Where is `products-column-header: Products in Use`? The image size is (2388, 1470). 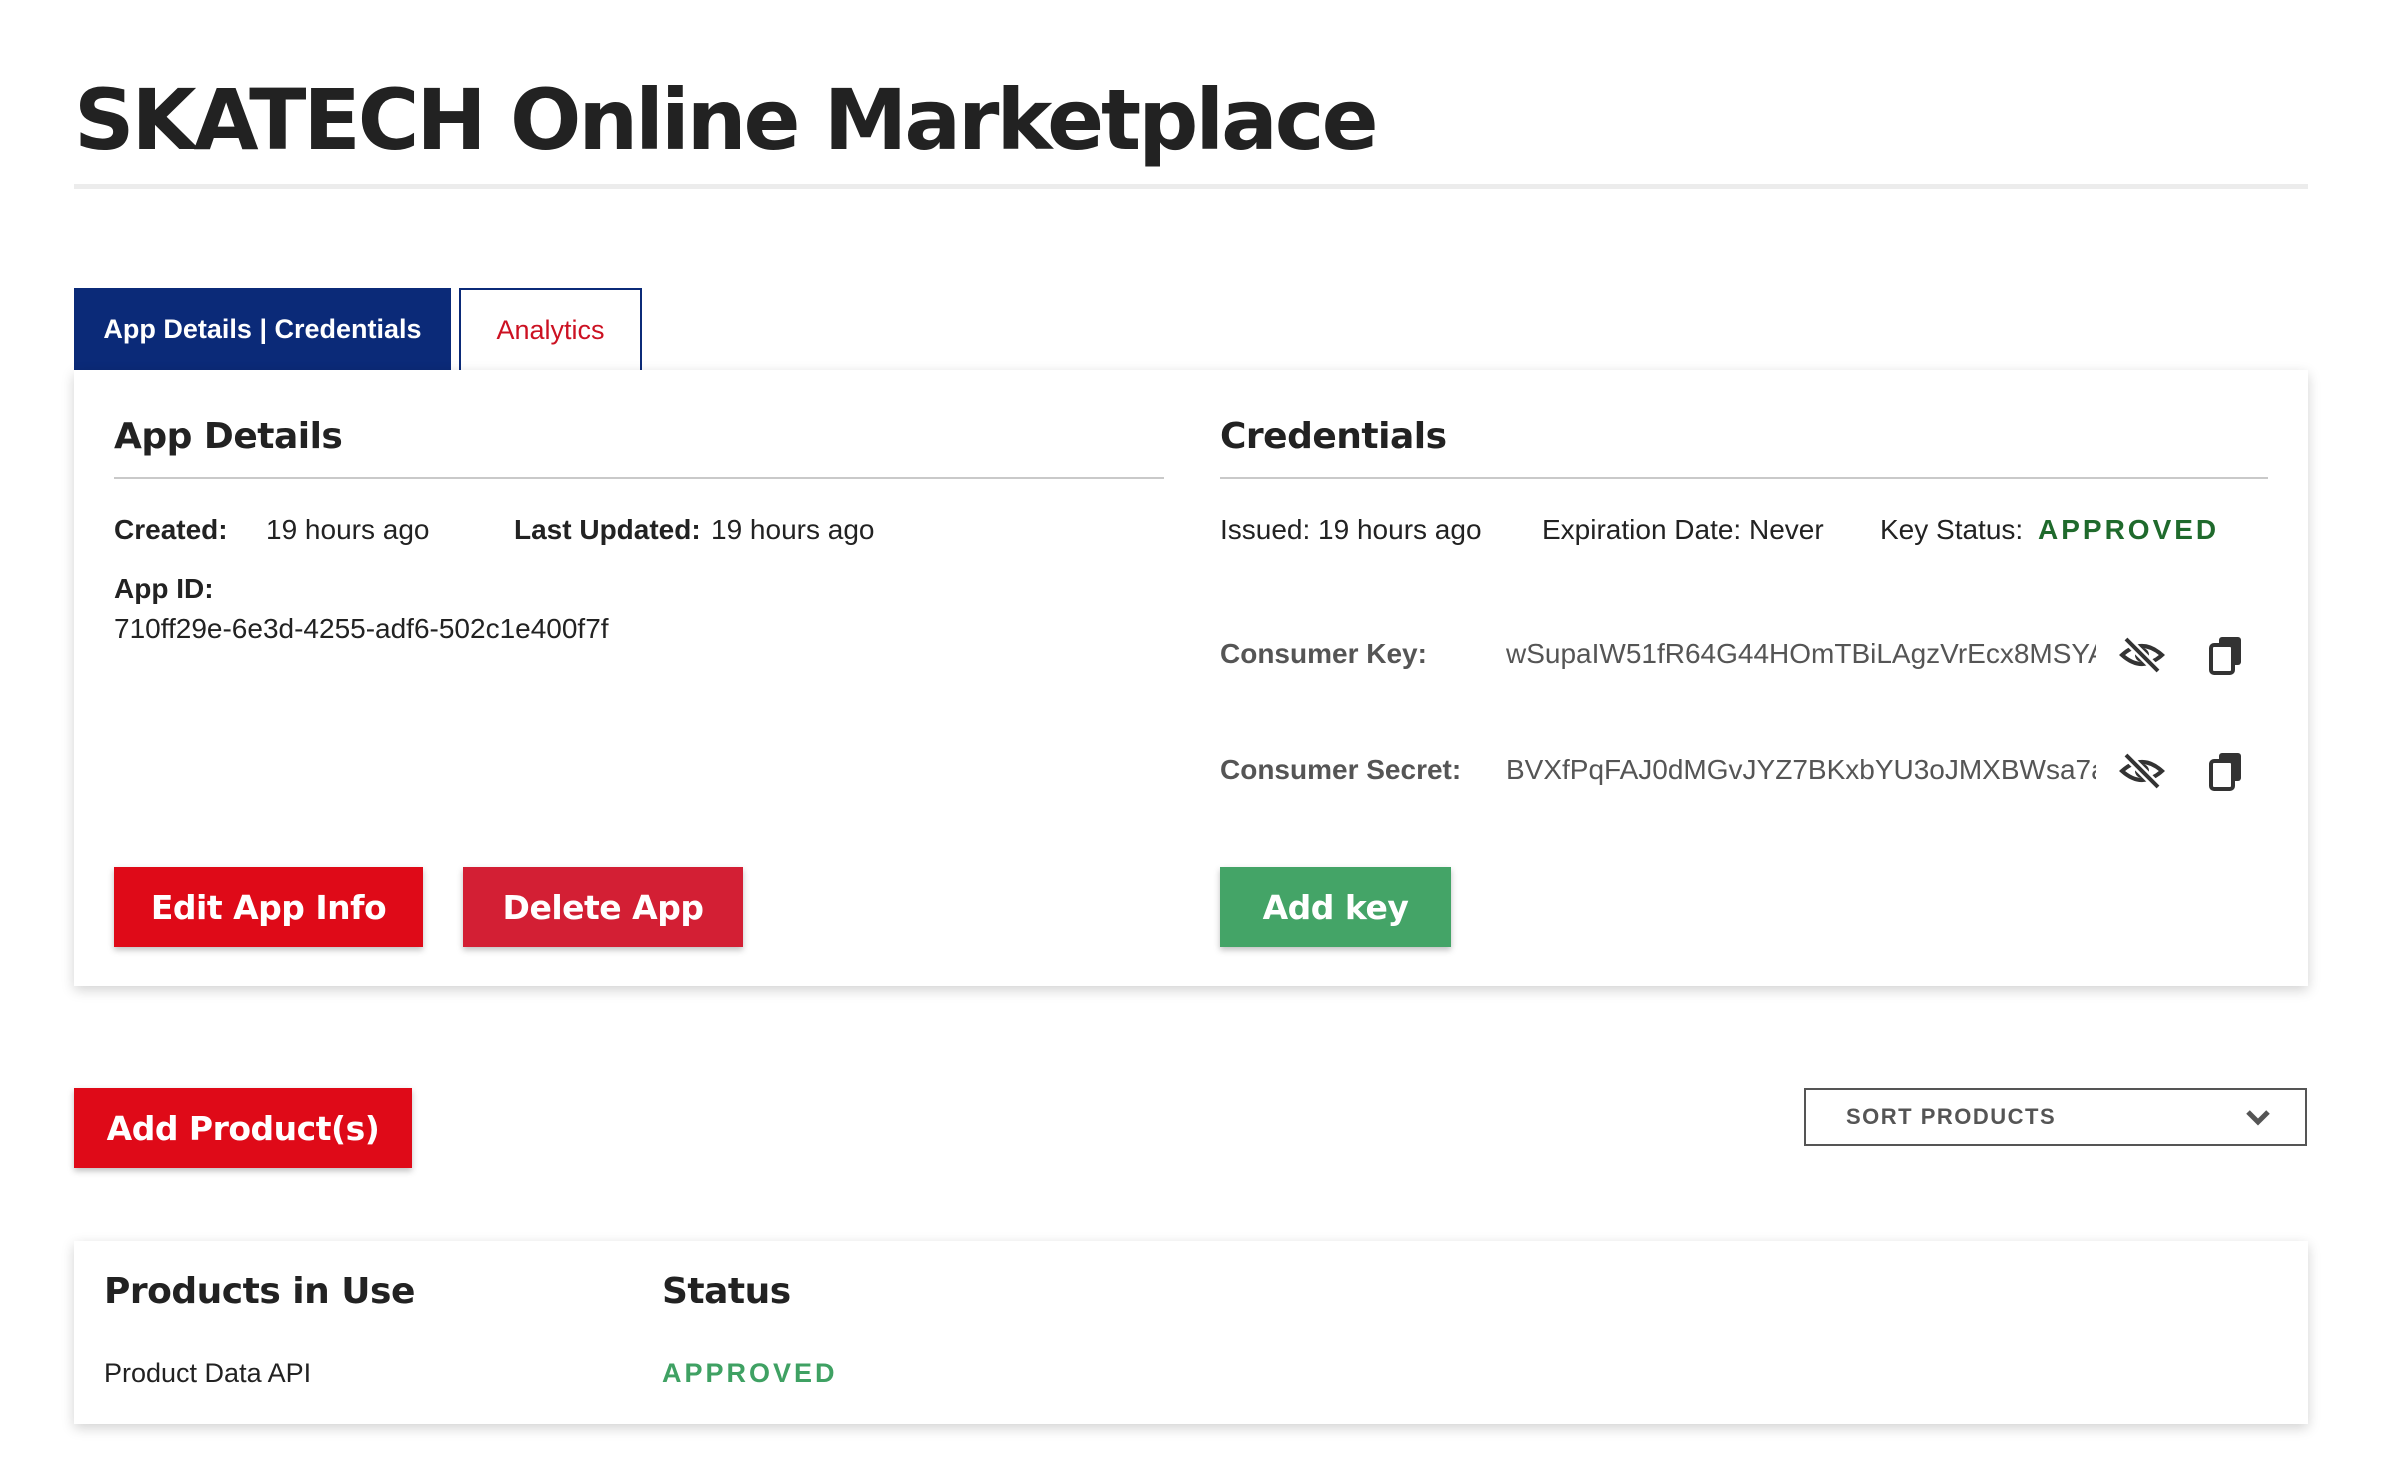 products-column-header: Products in Use is located at coordinates (259, 1291).